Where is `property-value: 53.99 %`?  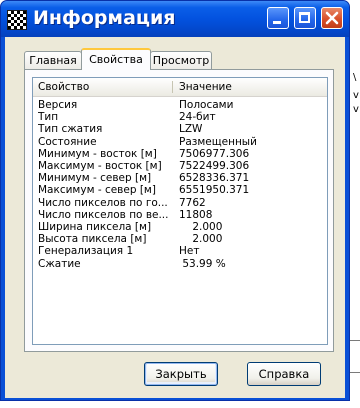 property-value: 53.99 % is located at coordinates (202, 263).